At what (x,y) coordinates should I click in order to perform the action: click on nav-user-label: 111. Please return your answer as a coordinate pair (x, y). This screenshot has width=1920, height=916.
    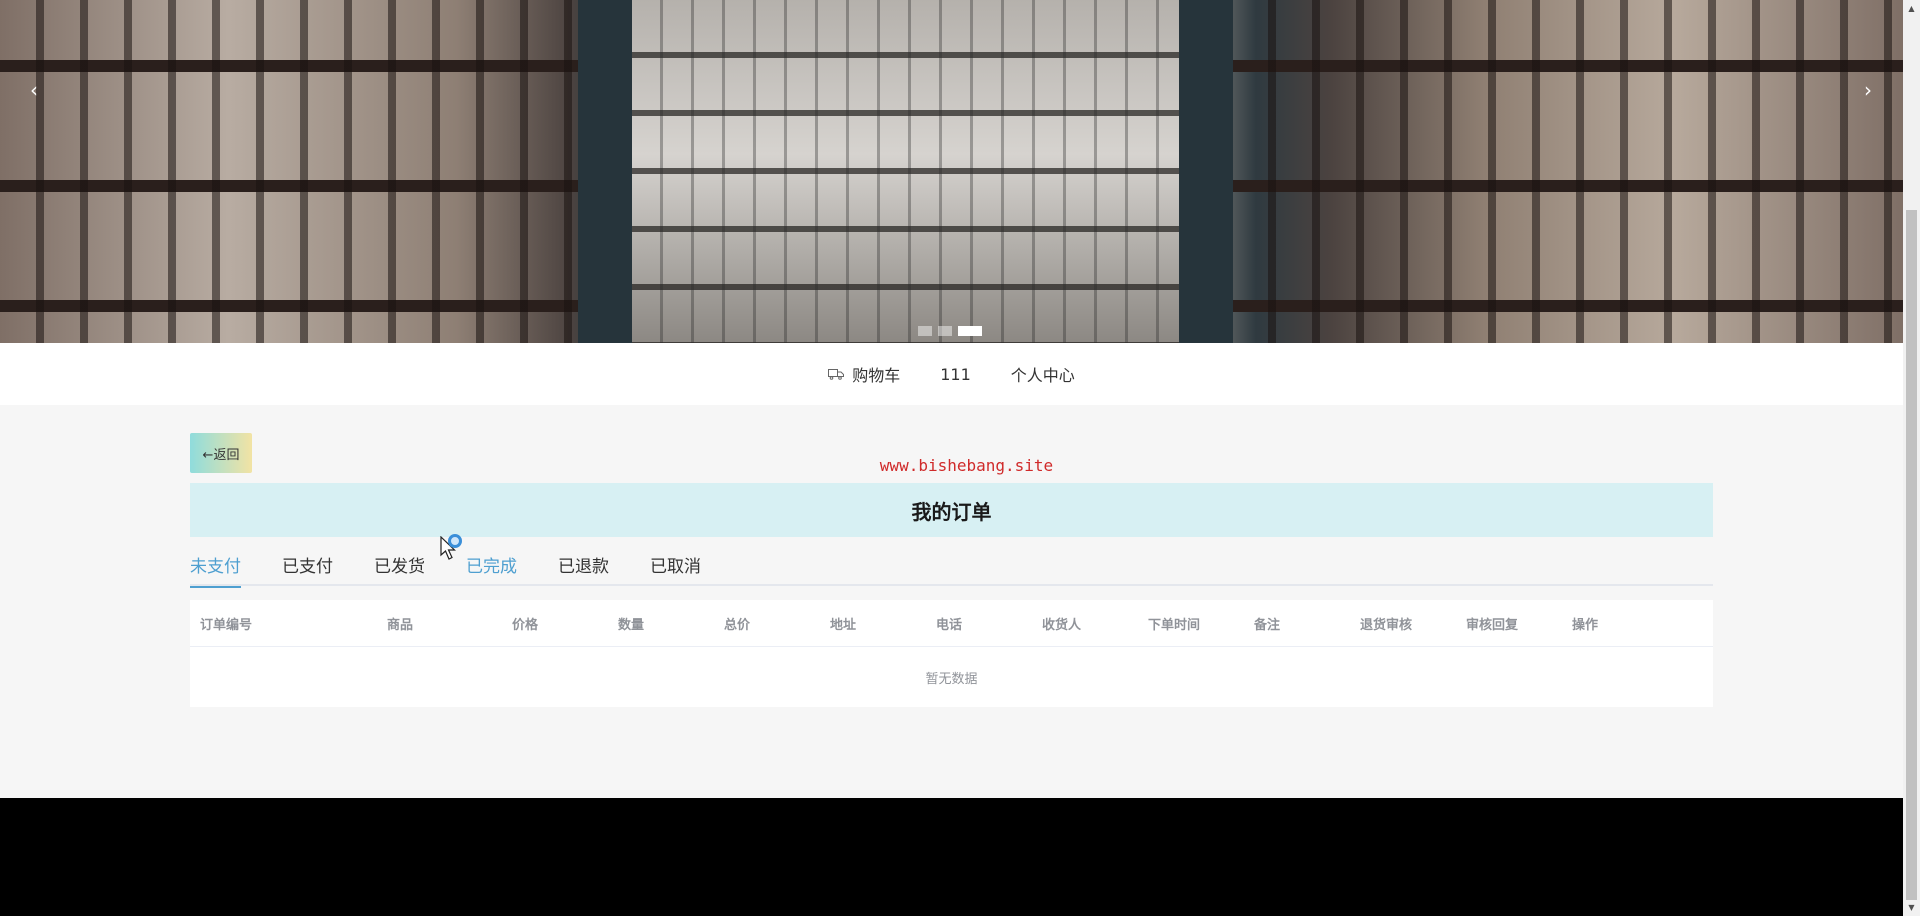
    Looking at the image, I should click on (955, 374).